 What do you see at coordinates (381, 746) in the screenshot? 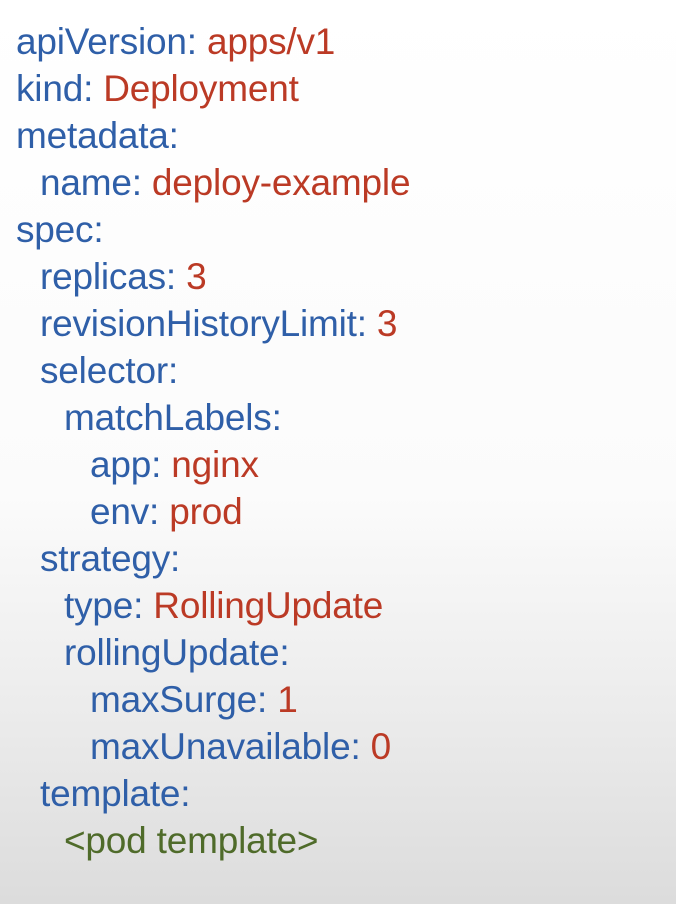
I see `yaml-value: 0` at bounding box center [381, 746].